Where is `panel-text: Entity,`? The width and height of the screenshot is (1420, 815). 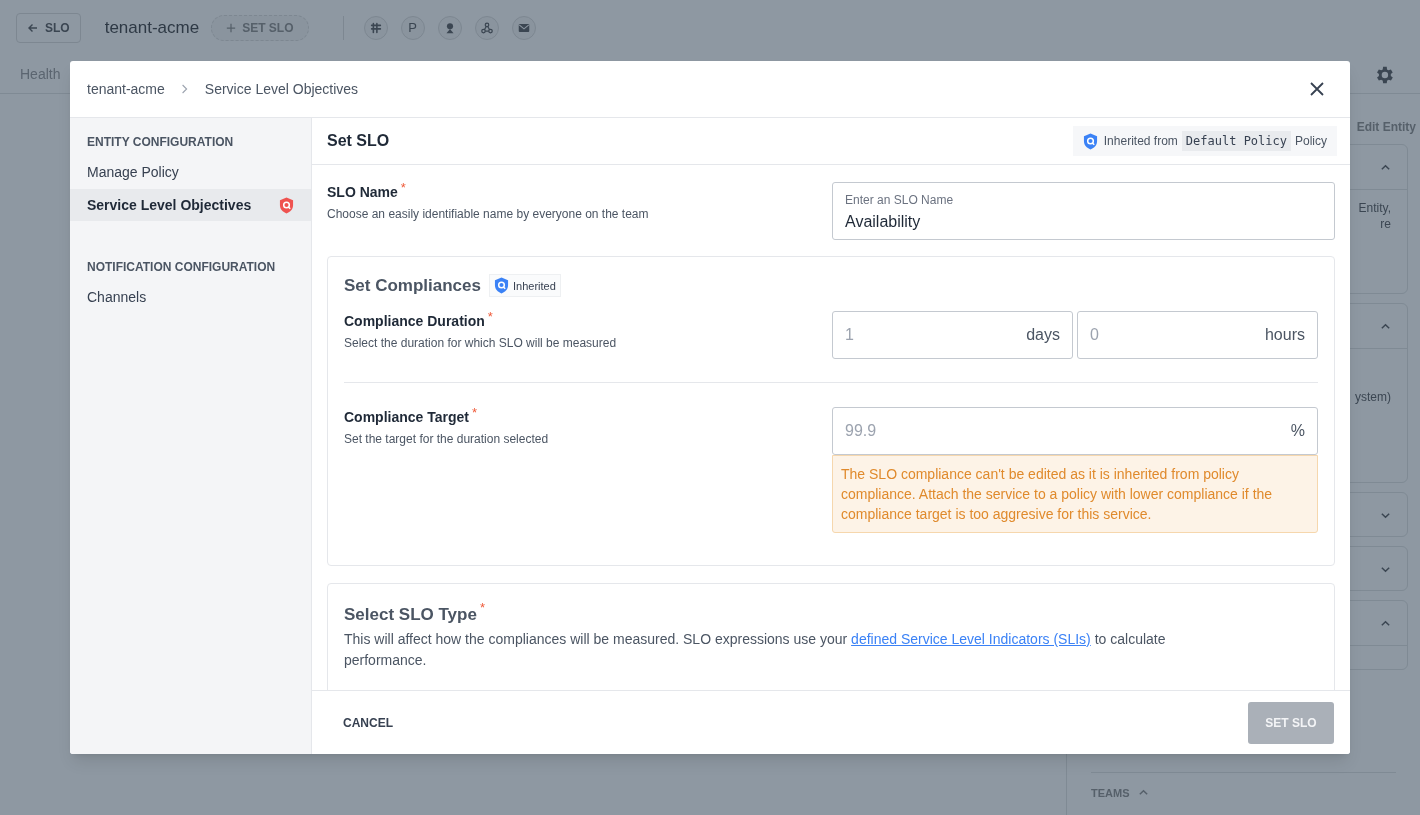 panel-text: Entity, is located at coordinates (1374, 208).